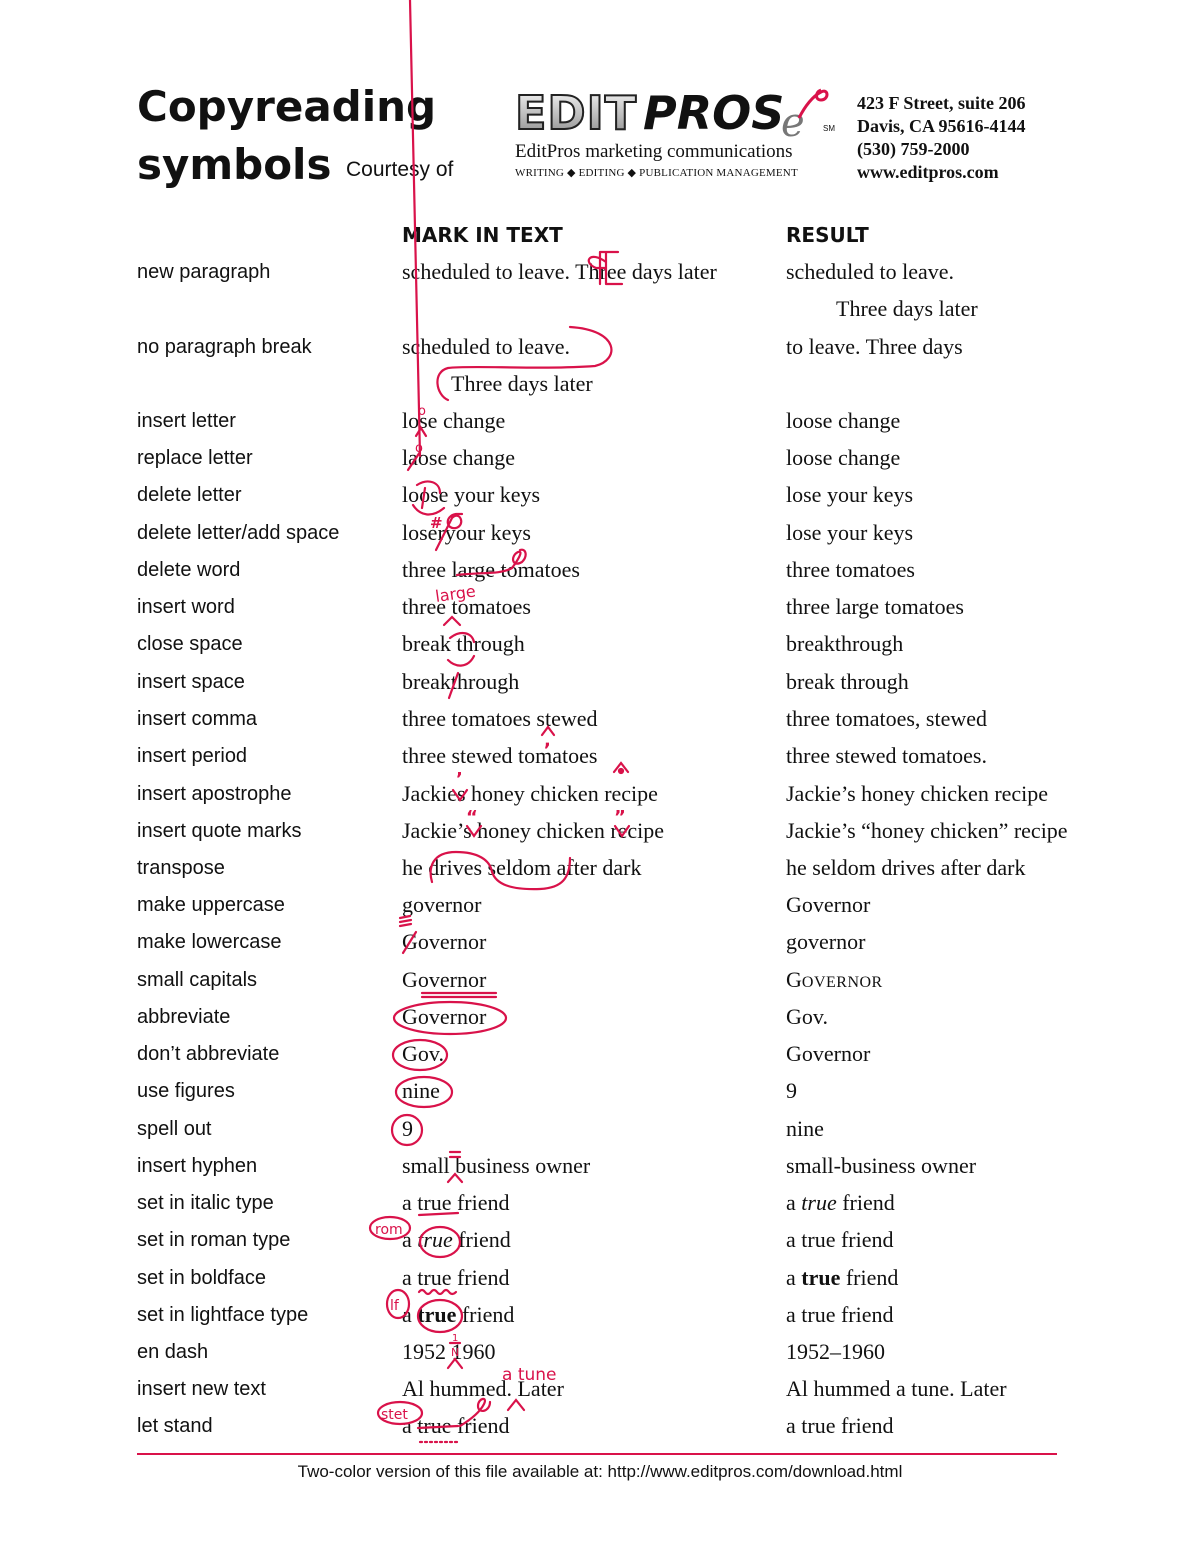  I want to click on row-label: delete letter, so click(189, 495).